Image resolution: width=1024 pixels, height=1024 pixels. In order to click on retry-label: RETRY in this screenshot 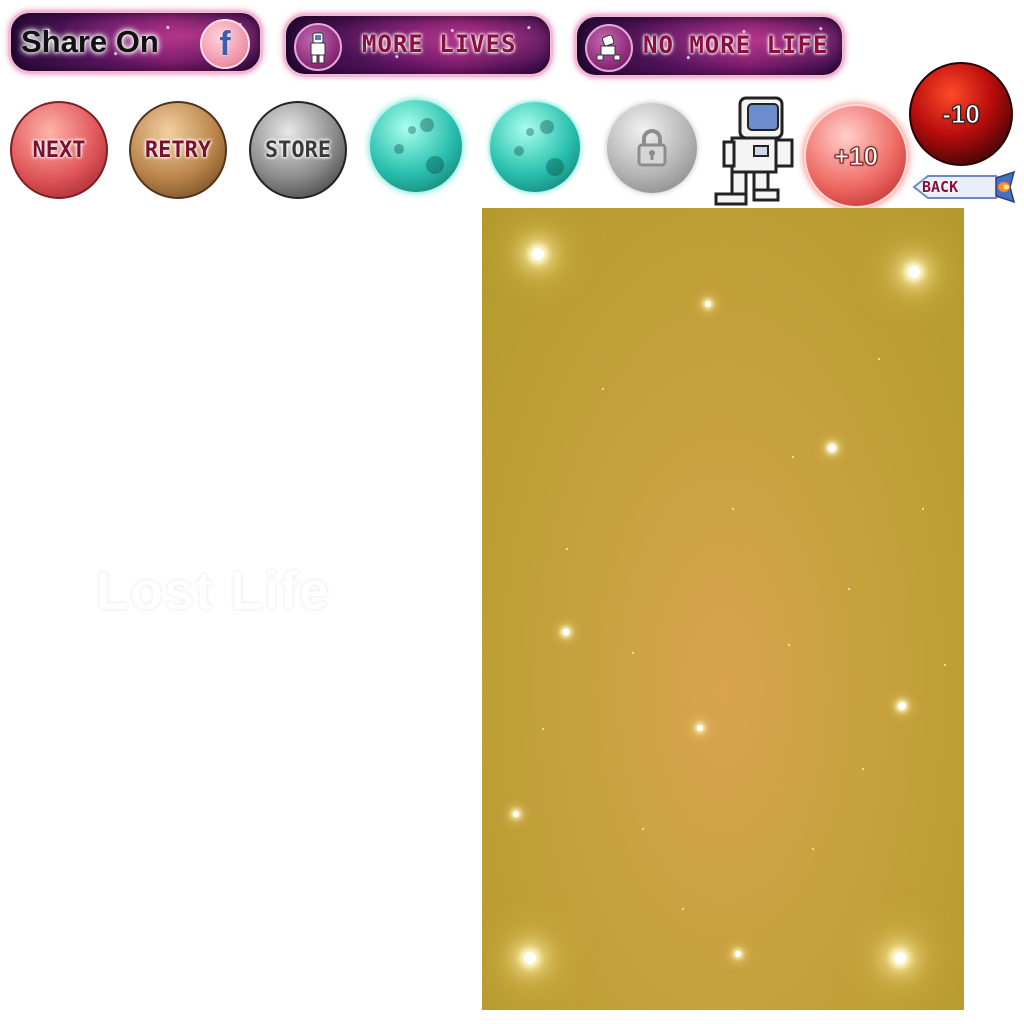, I will do `click(178, 150)`.